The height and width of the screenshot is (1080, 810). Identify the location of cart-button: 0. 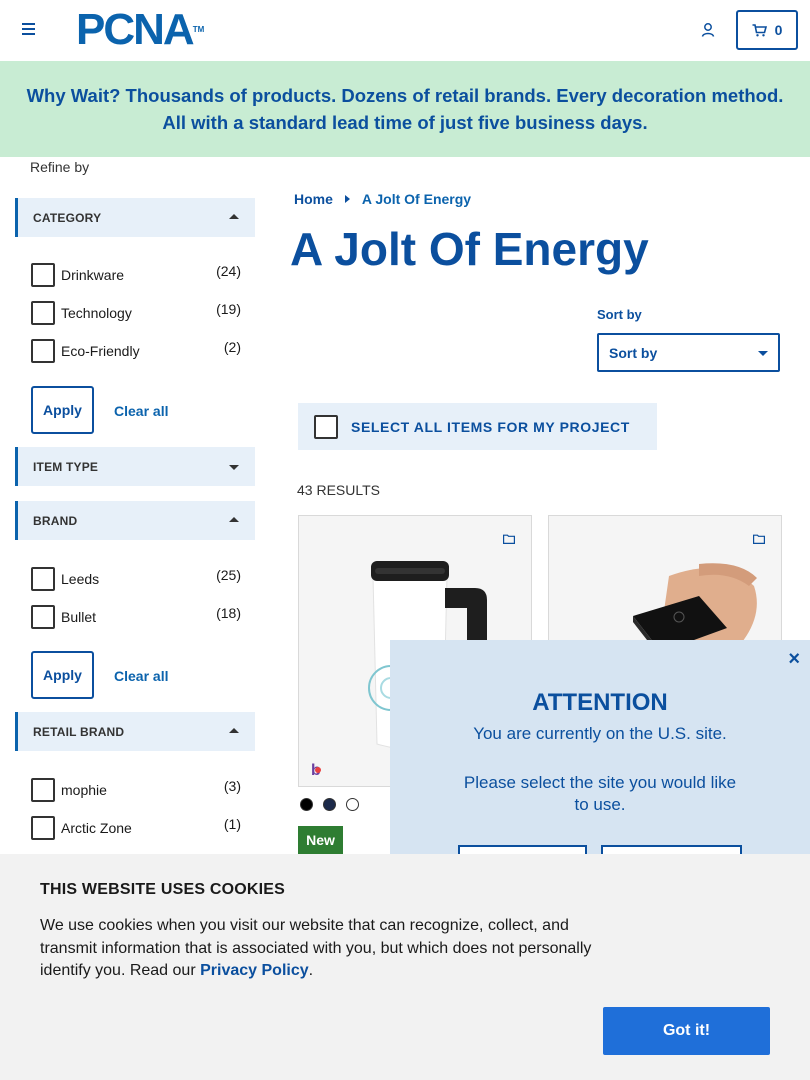
(767, 30).